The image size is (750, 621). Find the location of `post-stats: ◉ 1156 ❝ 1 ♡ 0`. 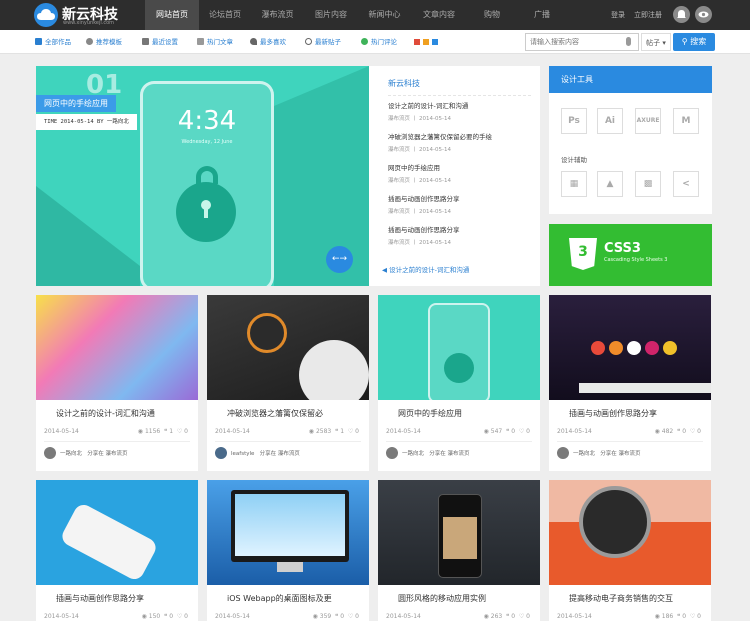

post-stats: ◉ 1156 ❝ 1 ♡ 0 is located at coordinates (162, 431).